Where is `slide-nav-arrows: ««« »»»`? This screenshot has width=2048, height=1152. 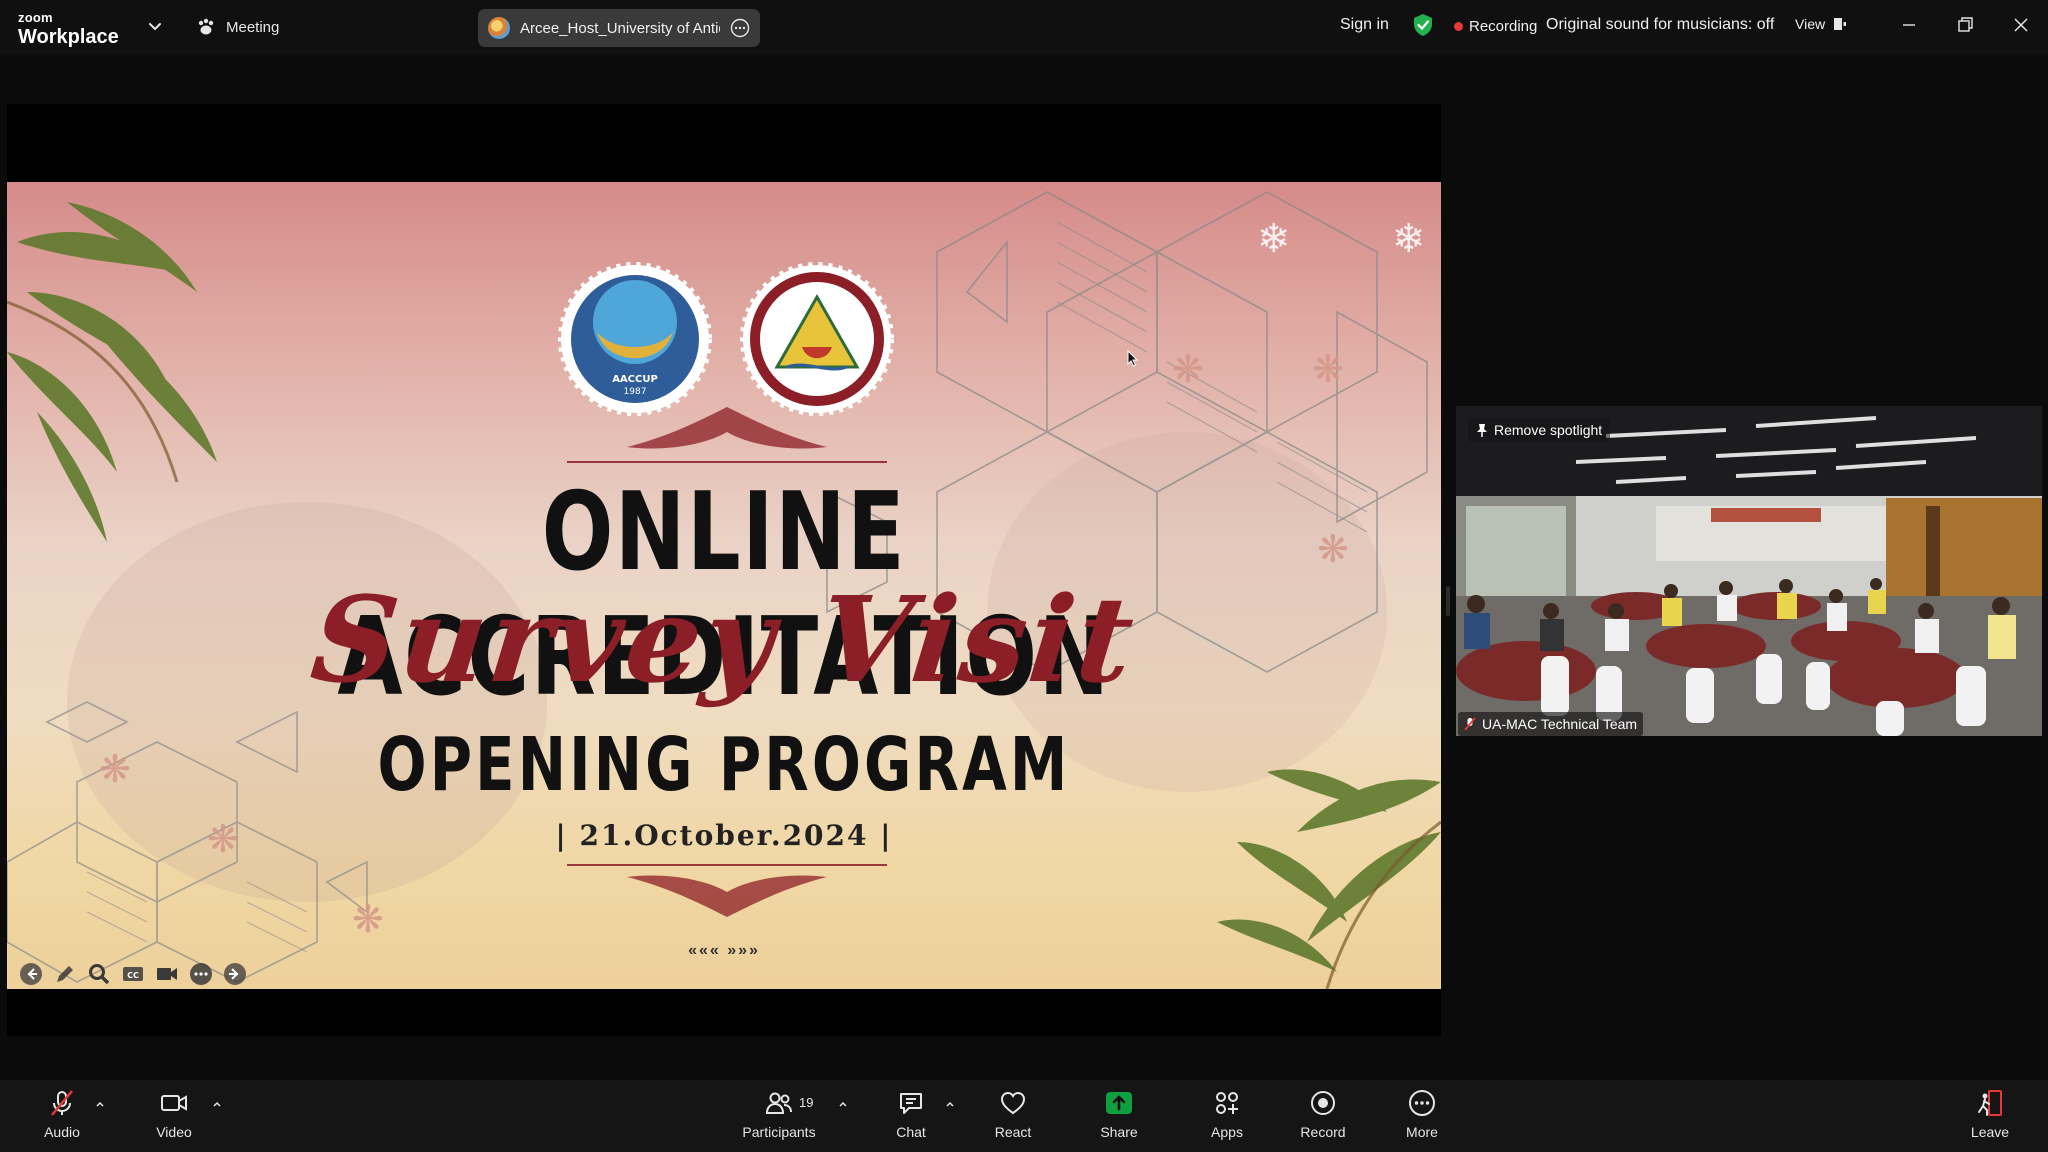 slide-nav-arrows: ««« »»» is located at coordinates (724, 950).